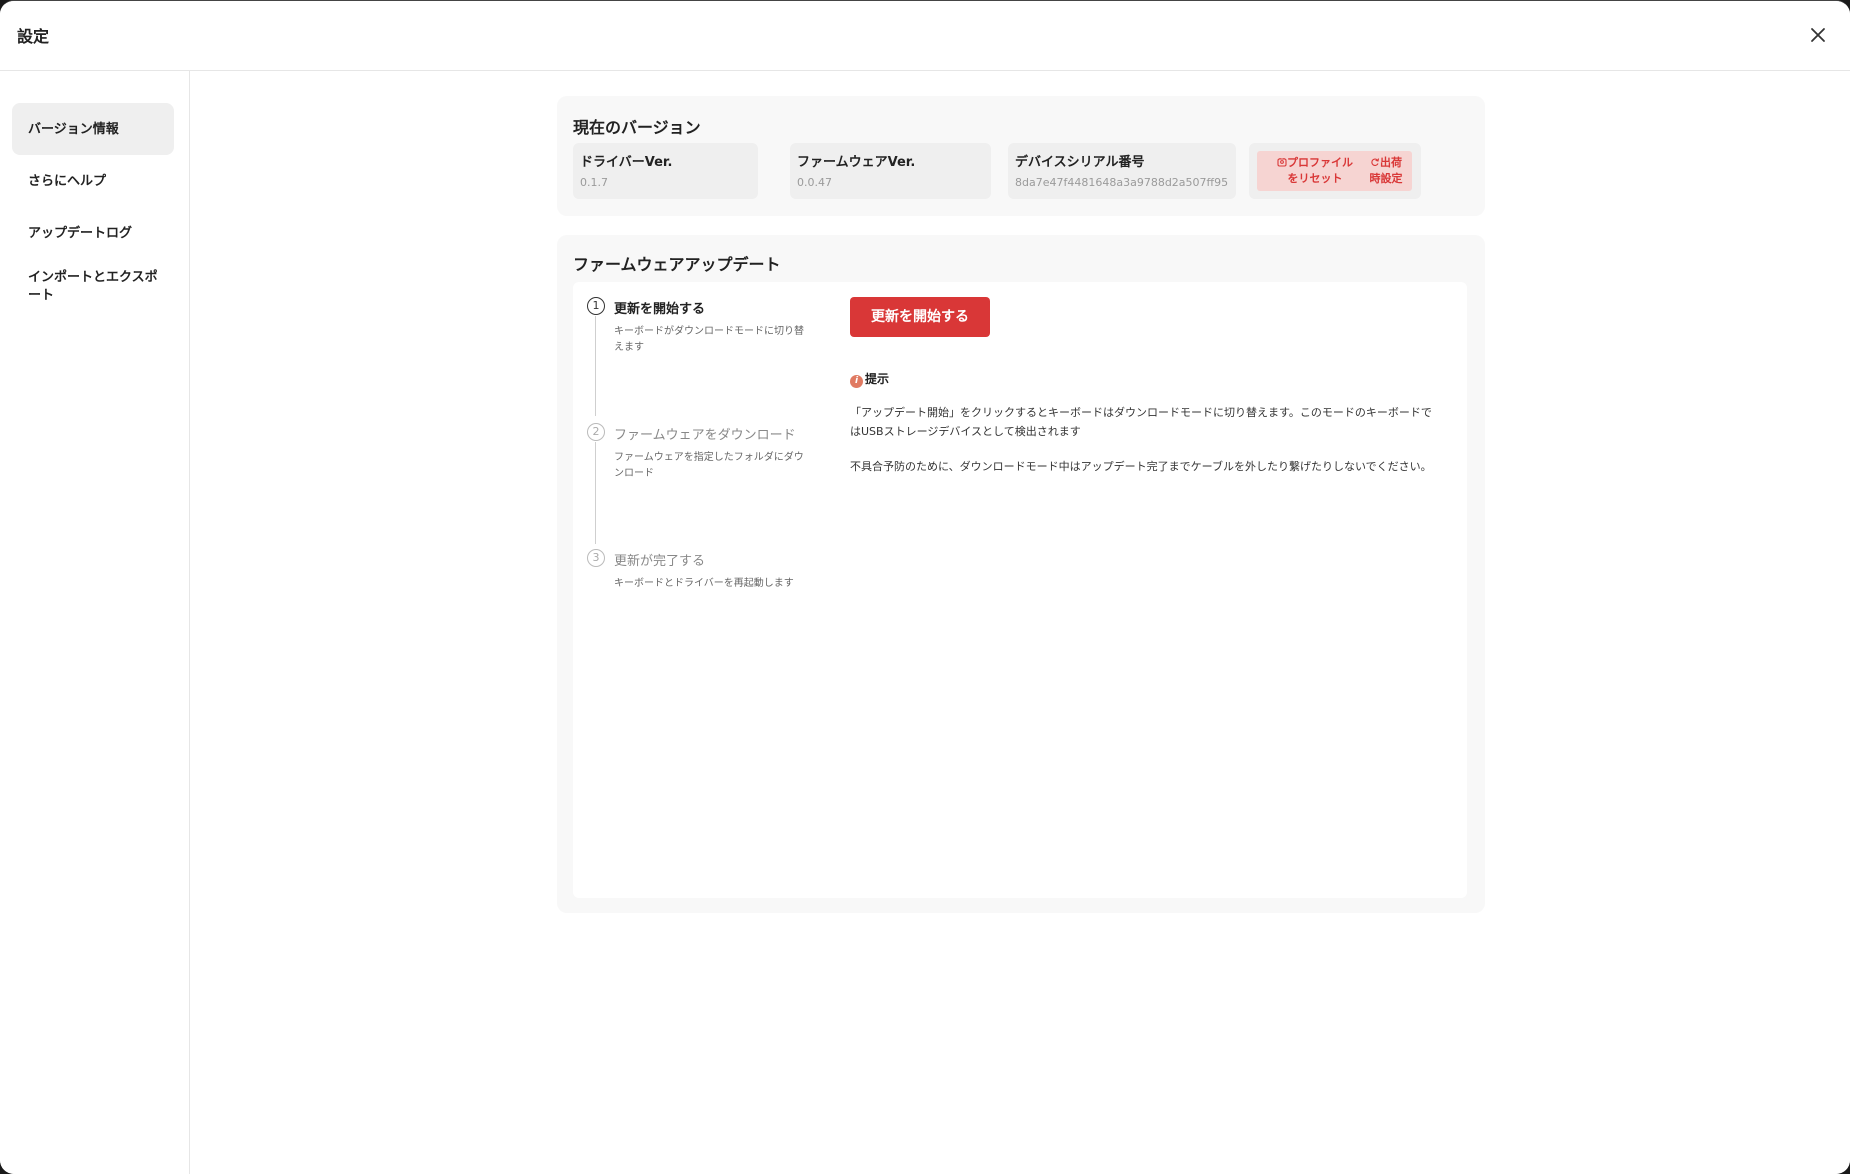  Describe the element at coordinates (704, 583) in the screenshot. I see `step-3-description: キーボードとドライバーを再起動します` at that location.